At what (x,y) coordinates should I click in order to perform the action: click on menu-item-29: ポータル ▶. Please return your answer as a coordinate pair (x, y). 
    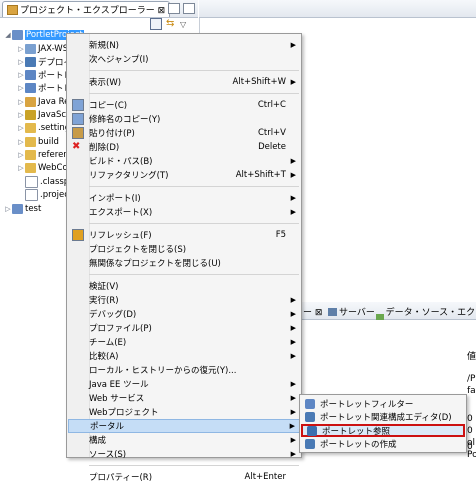
    Looking at the image, I should click on (184, 426).